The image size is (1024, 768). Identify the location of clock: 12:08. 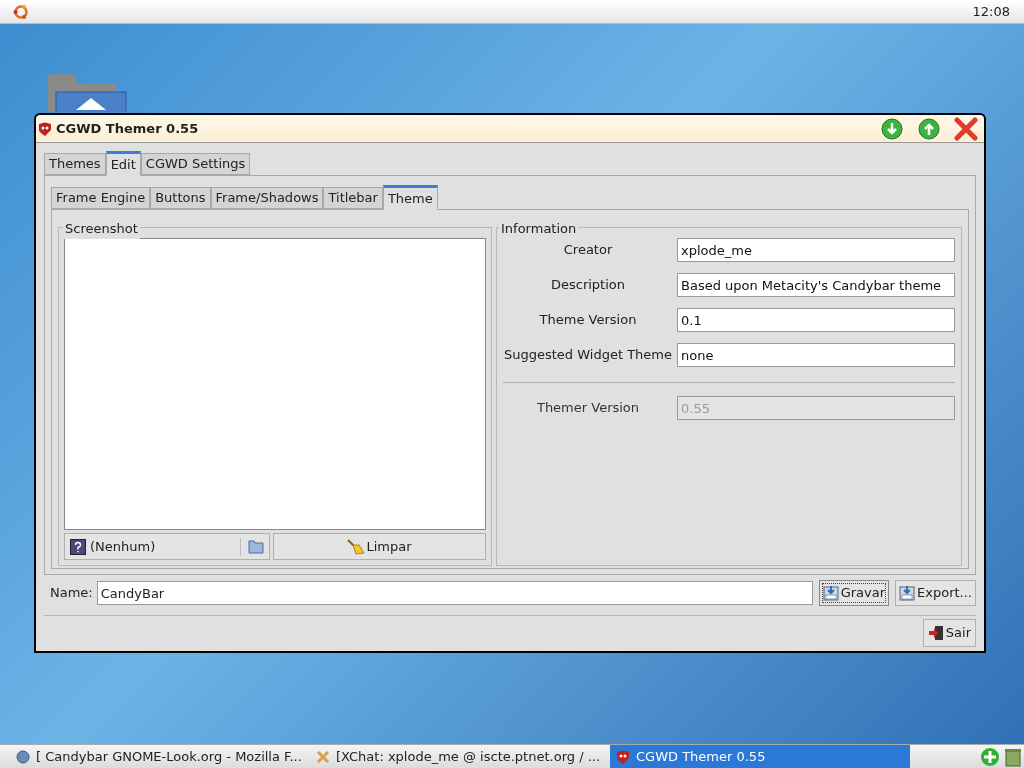
(992, 11).